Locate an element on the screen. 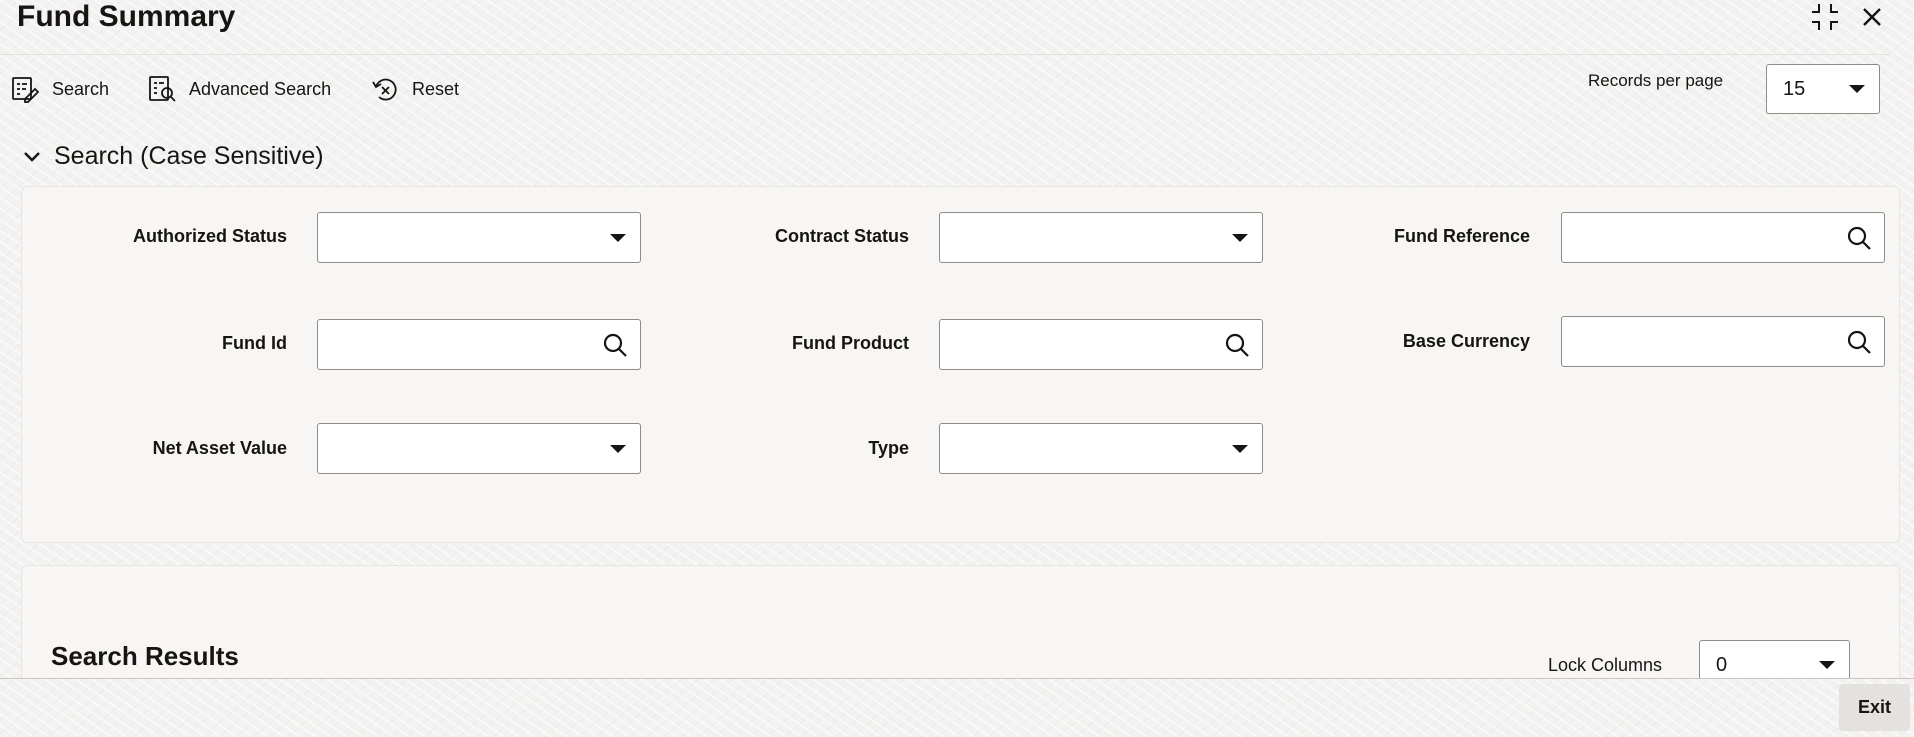 Image resolution: width=1914 pixels, height=737 pixels. net-asset-value-label: Net Asset Value is located at coordinates (219, 448).